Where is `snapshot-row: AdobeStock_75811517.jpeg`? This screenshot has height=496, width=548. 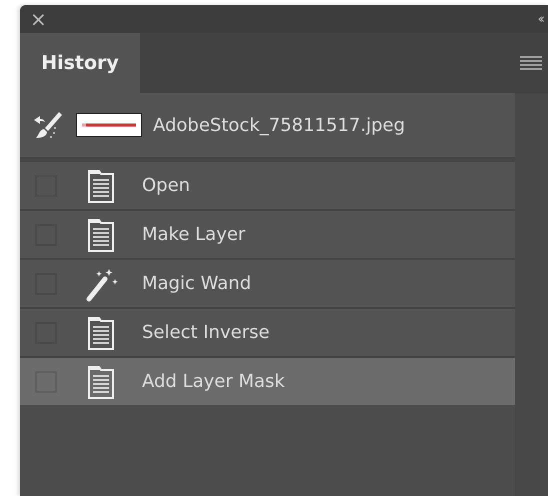
snapshot-row: AdobeStock_75811517.jpeg is located at coordinates (267, 126).